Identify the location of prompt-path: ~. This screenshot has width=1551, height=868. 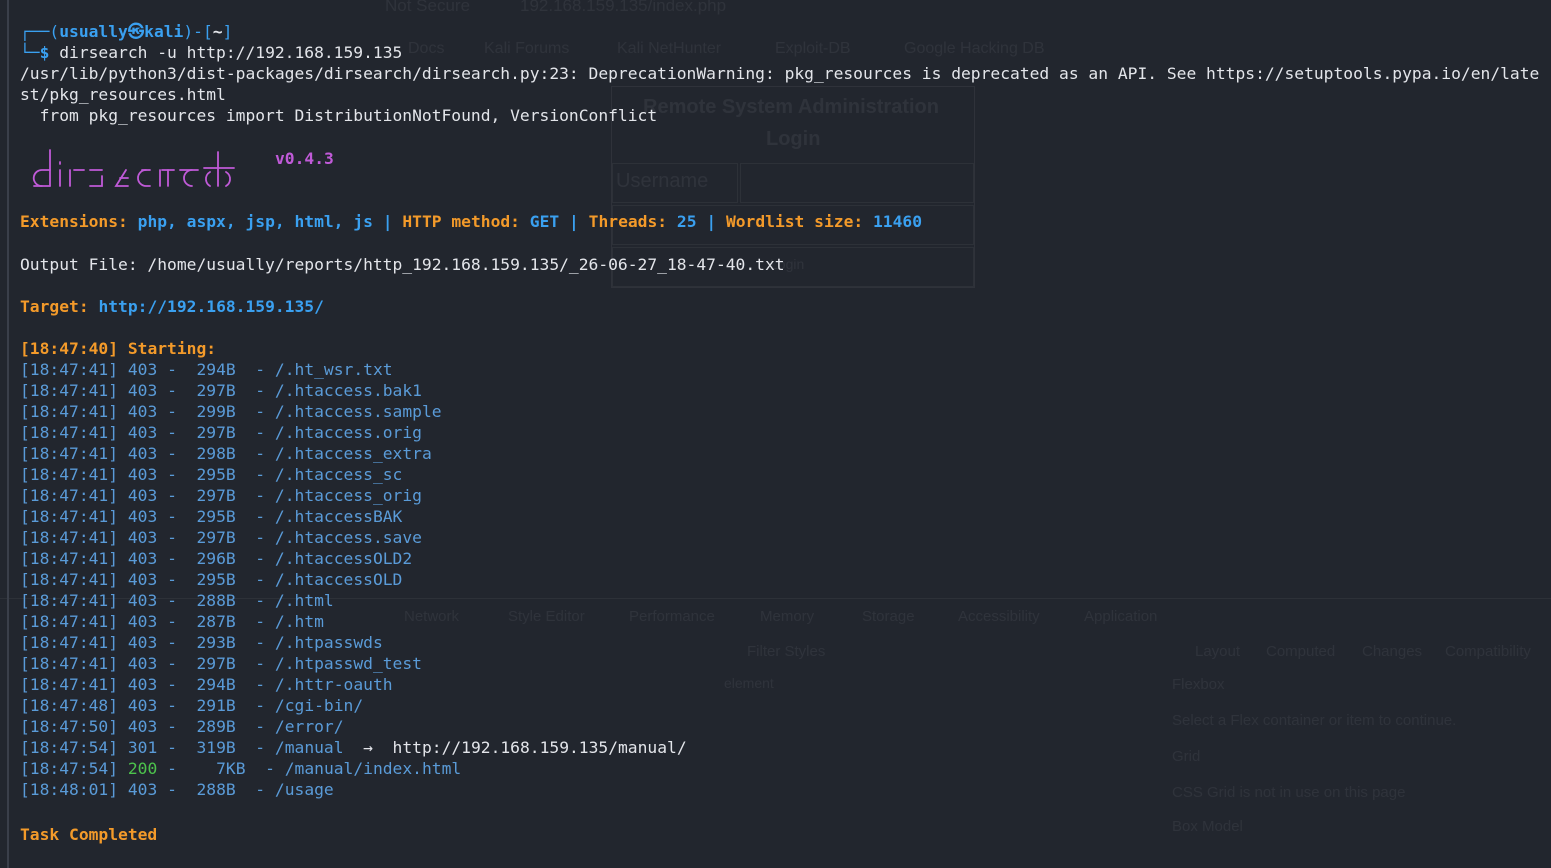
(217, 31).